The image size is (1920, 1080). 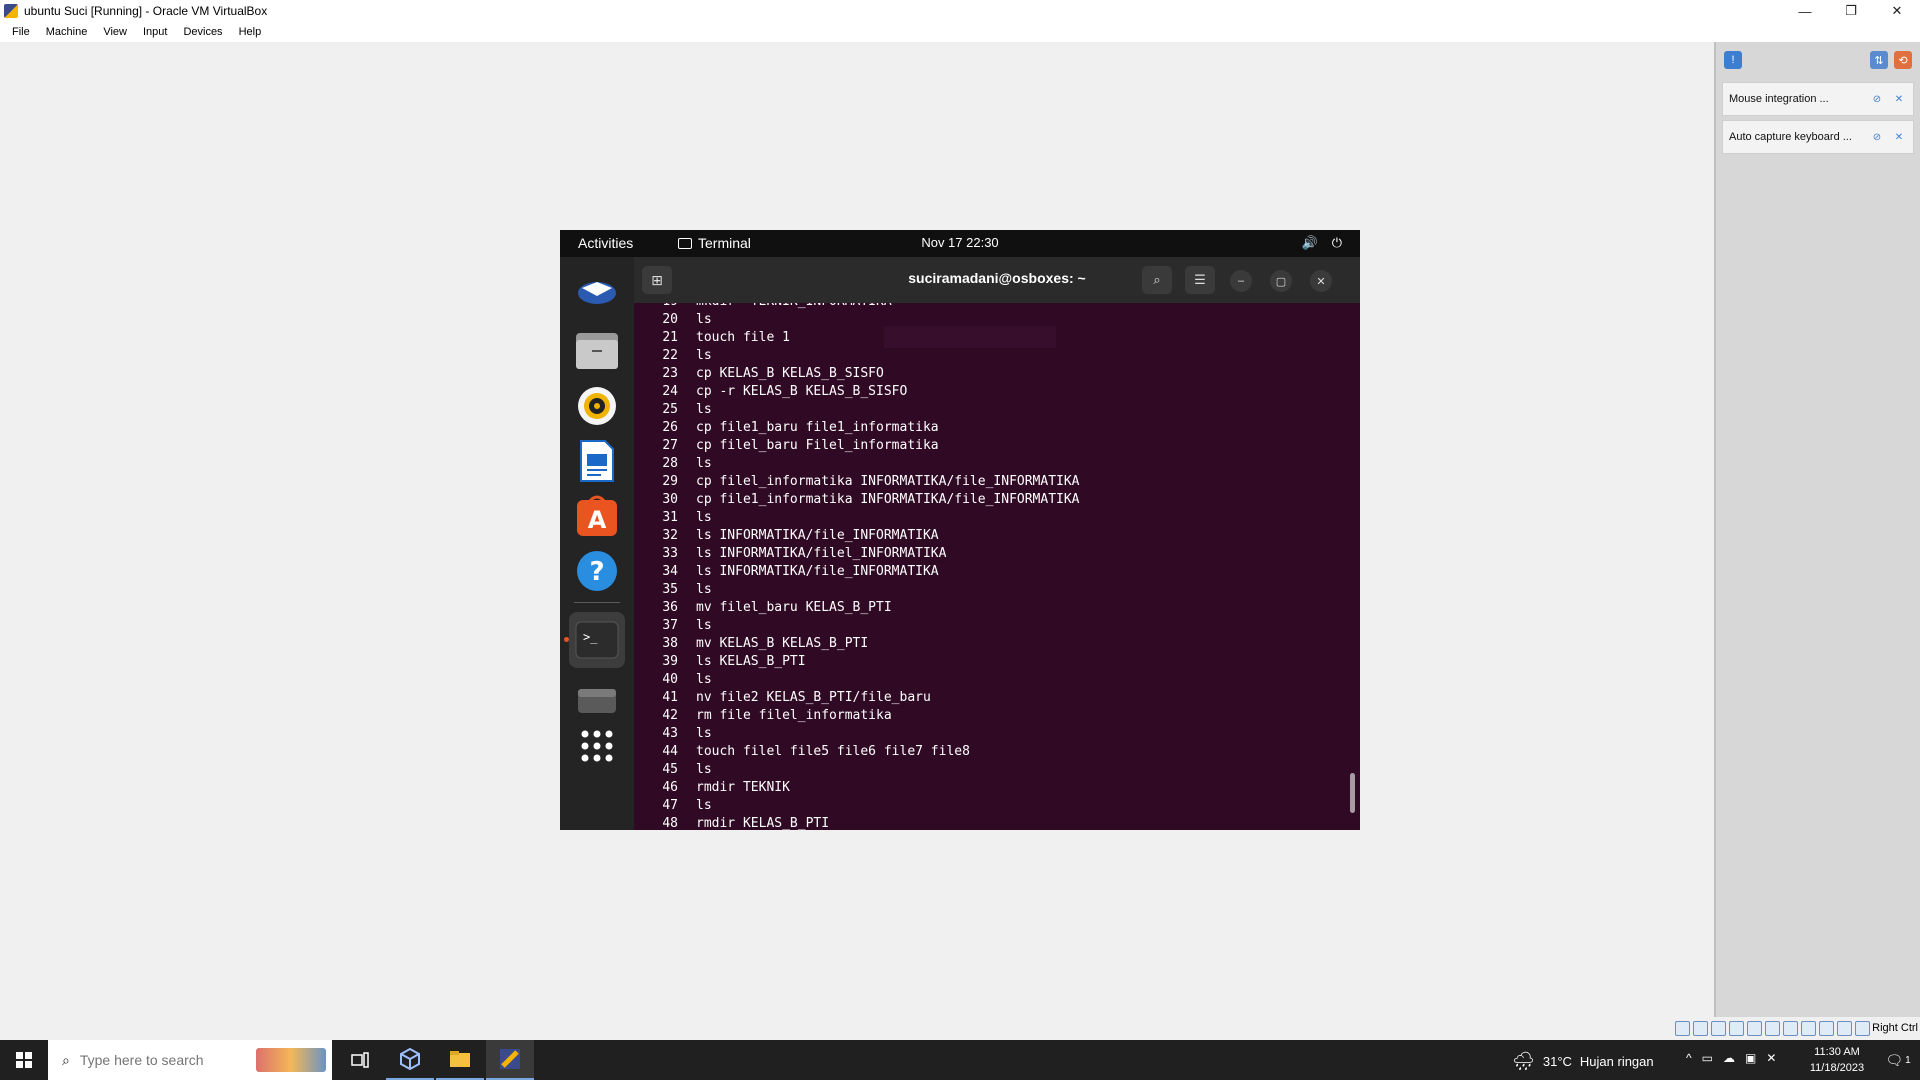 What do you see at coordinates (1862, 1028) in the screenshot?
I see `keyboard-capture-status-icon` at bounding box center [1862, 1028].